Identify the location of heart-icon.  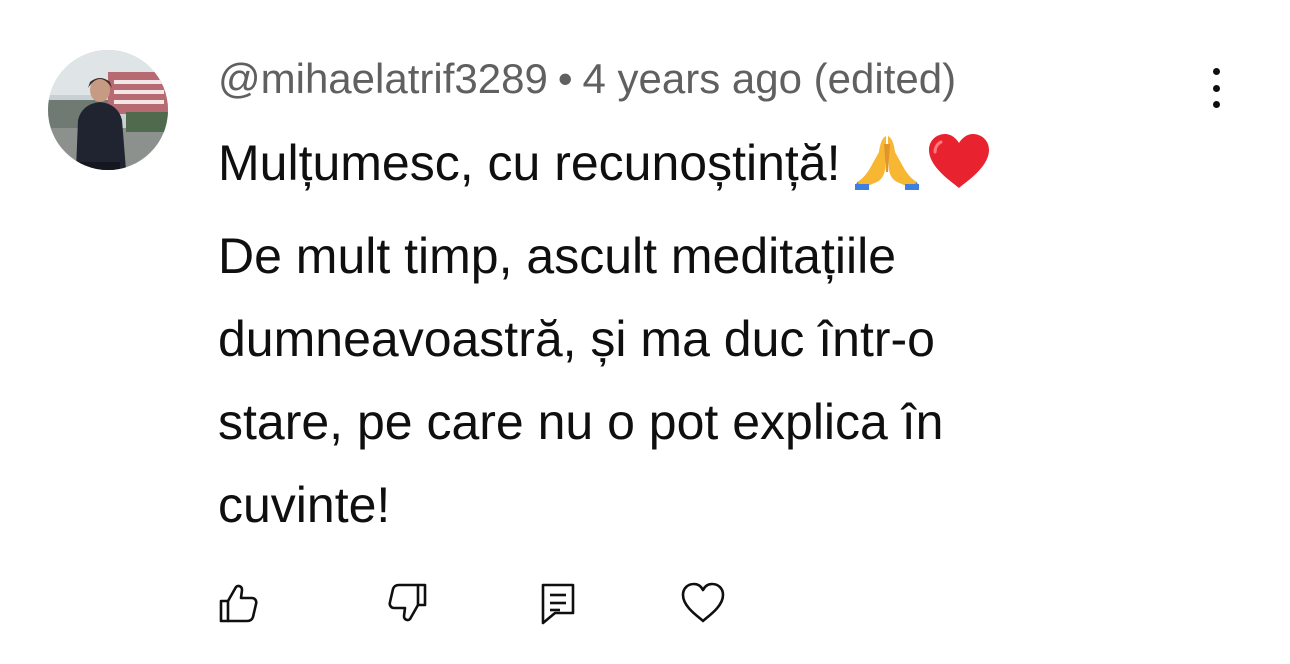
(703, 602).